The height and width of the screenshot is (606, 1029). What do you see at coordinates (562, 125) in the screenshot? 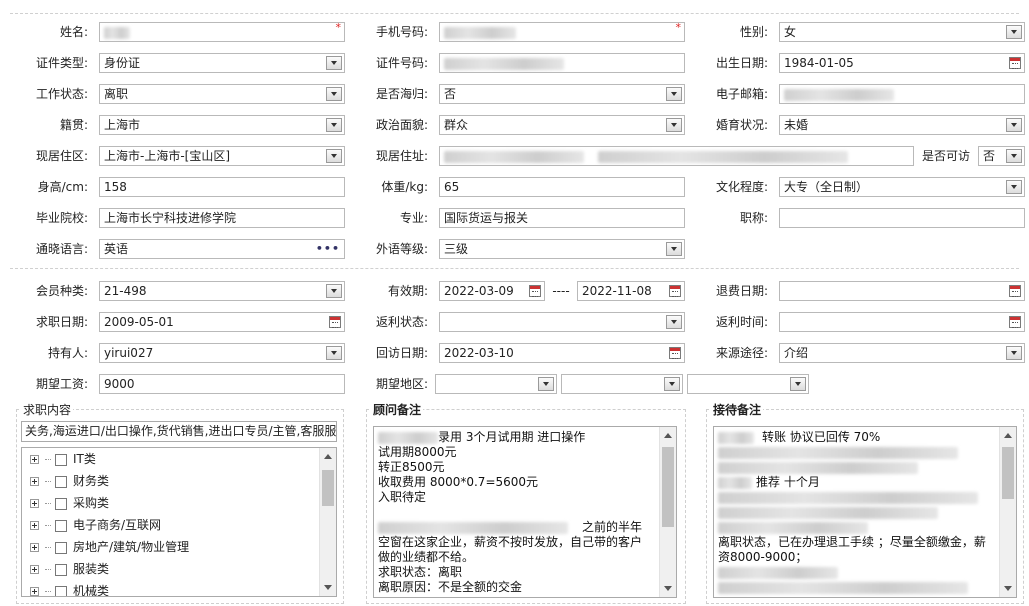
I see `politics-select: 群众` at bounding box center [562, 125].